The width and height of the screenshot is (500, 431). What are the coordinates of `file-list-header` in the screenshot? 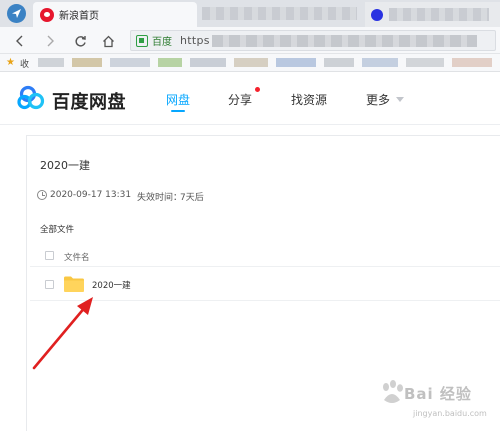 It's located at (265, 256).